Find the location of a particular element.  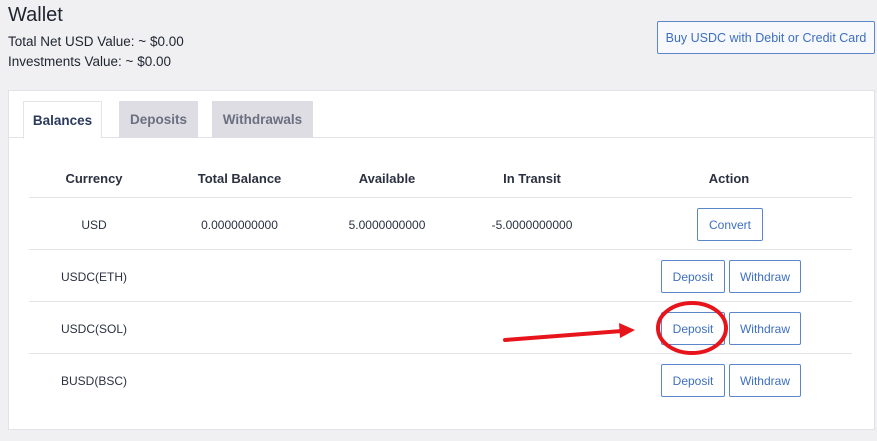

cell-currency: USD is located at coordinates (94, 225).